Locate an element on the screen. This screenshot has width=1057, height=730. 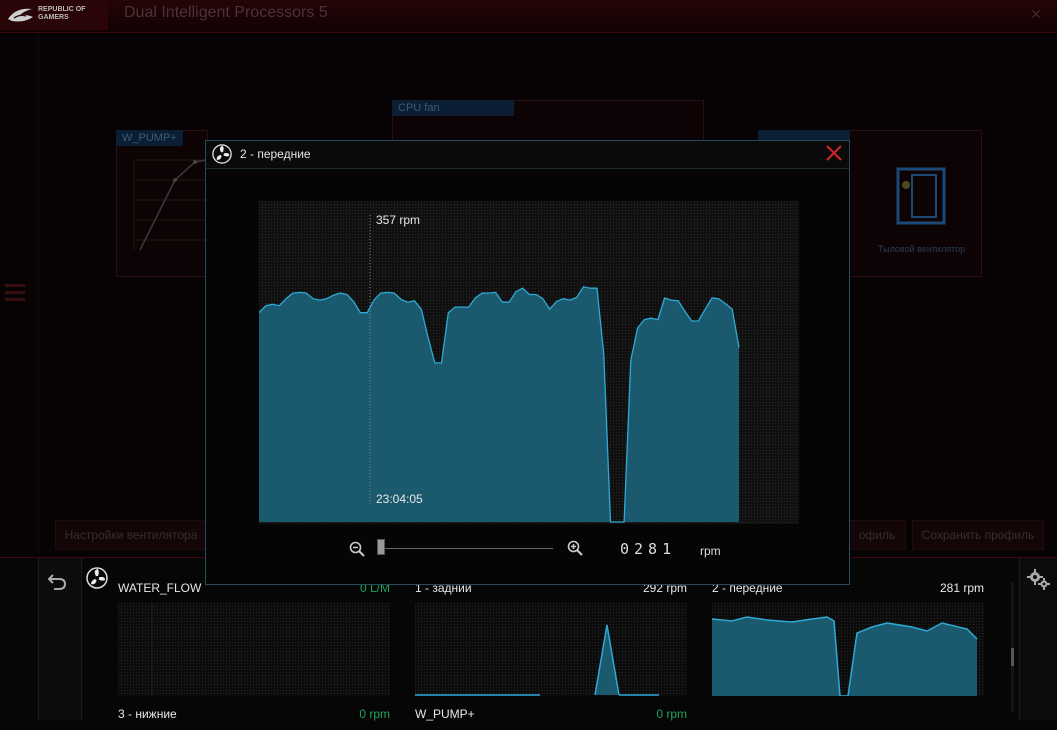
monitor-label-bottom-fans: 3 - нижние is located at coordinates (147, 714).